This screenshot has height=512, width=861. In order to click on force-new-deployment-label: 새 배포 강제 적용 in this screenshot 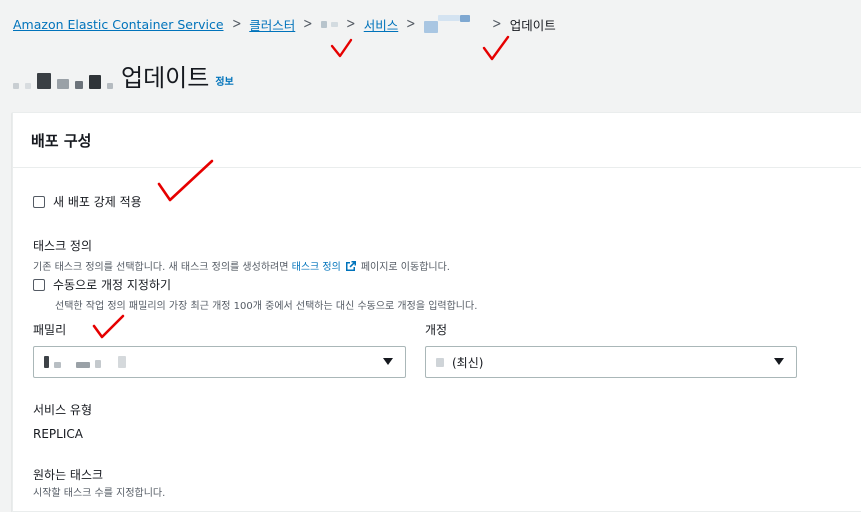, I will do `click(97, 202)`.